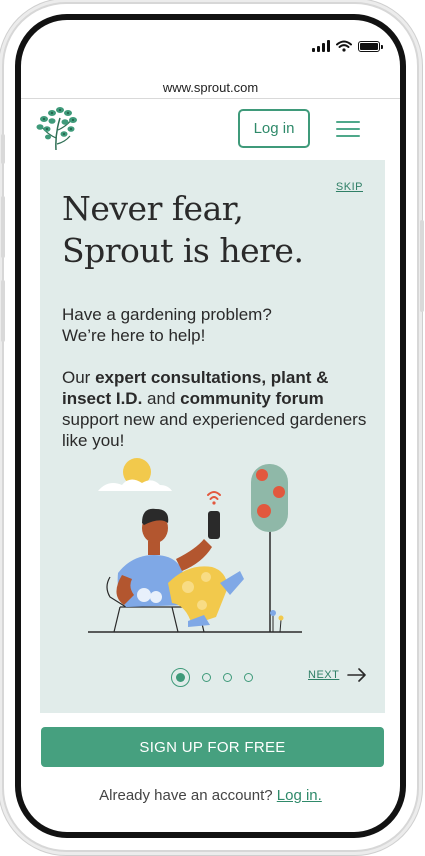  What do you see at coordinates (3, 311) in the screenshot?
I see `volume-down-button` at bounding box center [3, 311].